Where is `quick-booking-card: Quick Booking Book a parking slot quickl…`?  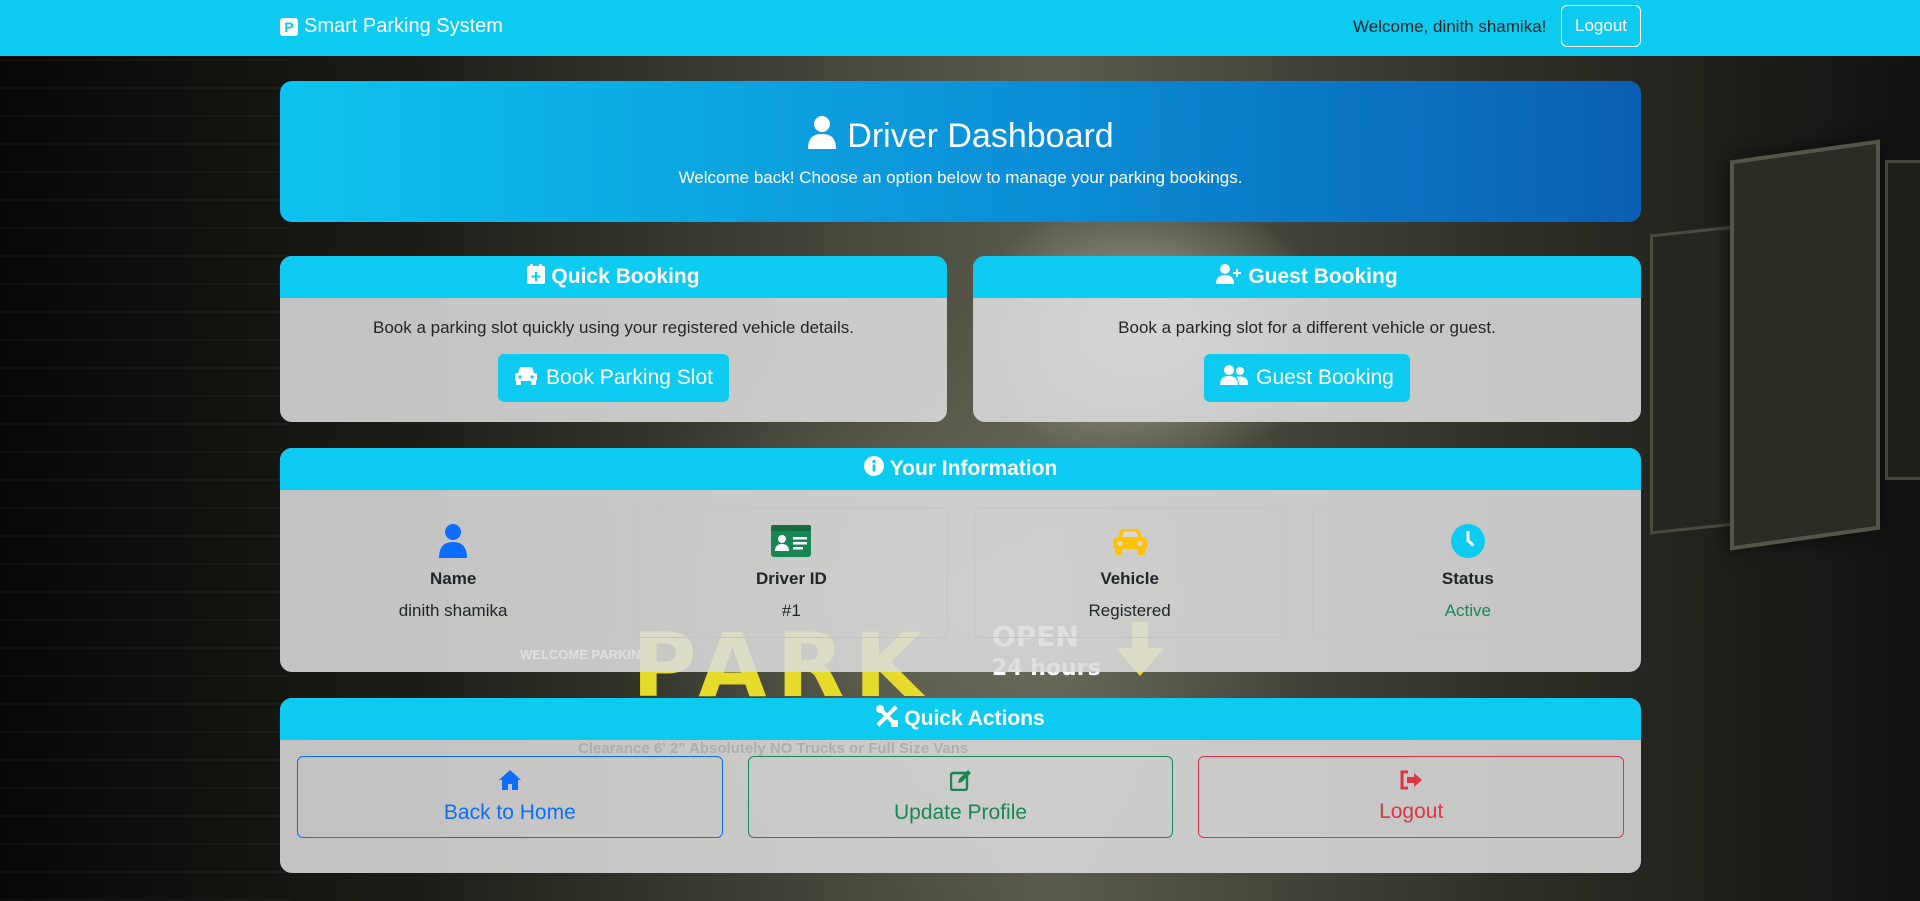
quick-booking-card: Quick Booking Book a parking slot quickl… is located at coordinates (613, 339).